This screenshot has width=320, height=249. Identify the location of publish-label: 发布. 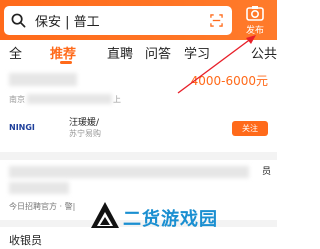
(254, 31).